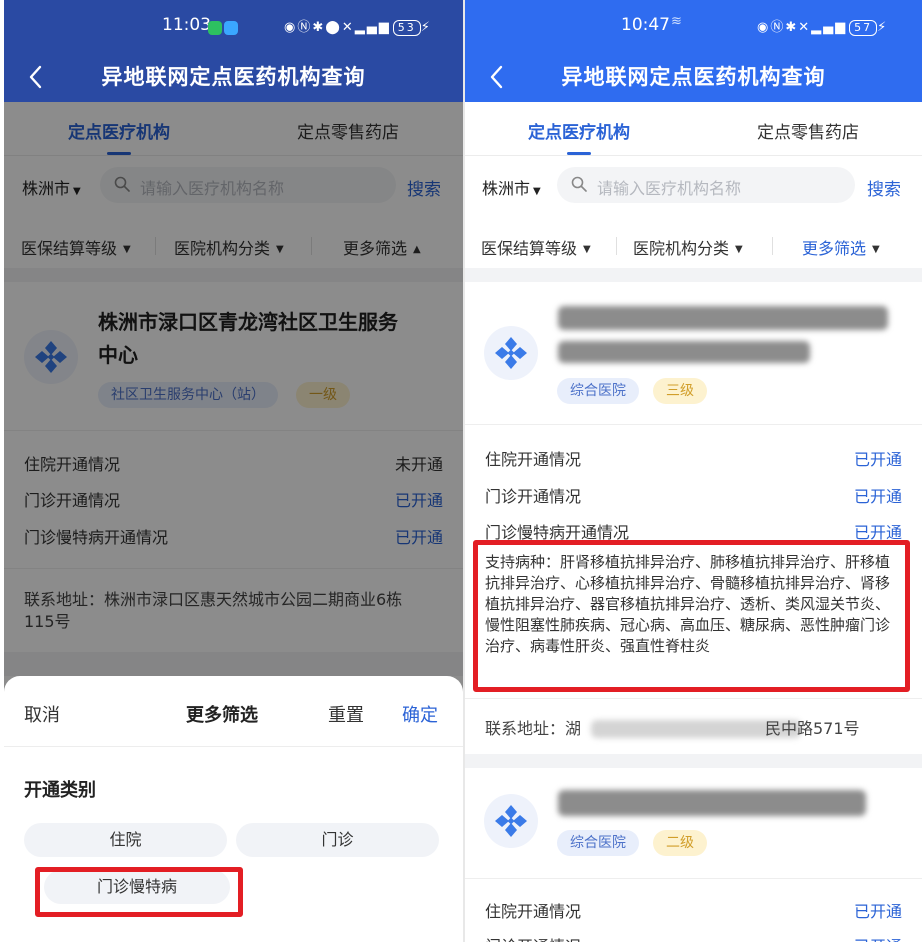 Image resolution: width=922 pixels, height=942 pixels. Describe the element at coordinates (693, 26) in the screenshot. I see `status-bar: 10:47 ≋ ◉Ⓝ✱✕▂▄▆ 57 ⚡` at that location.